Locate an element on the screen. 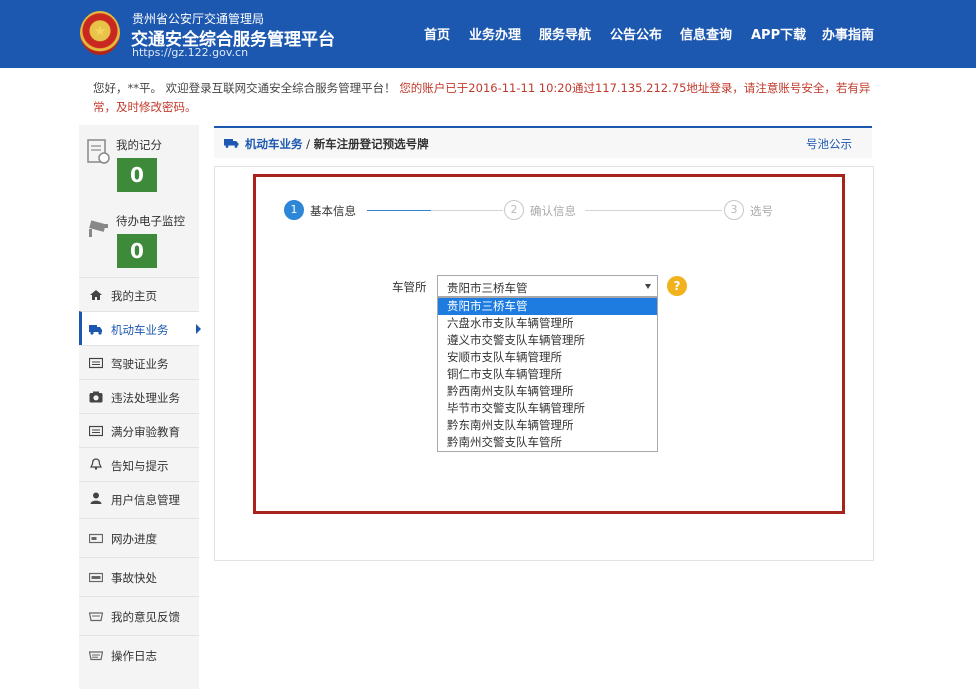 The height and width of the screenshot is (689, 976). sidebar-item-accident: 事故快处 is located at coordinates (139, 576).